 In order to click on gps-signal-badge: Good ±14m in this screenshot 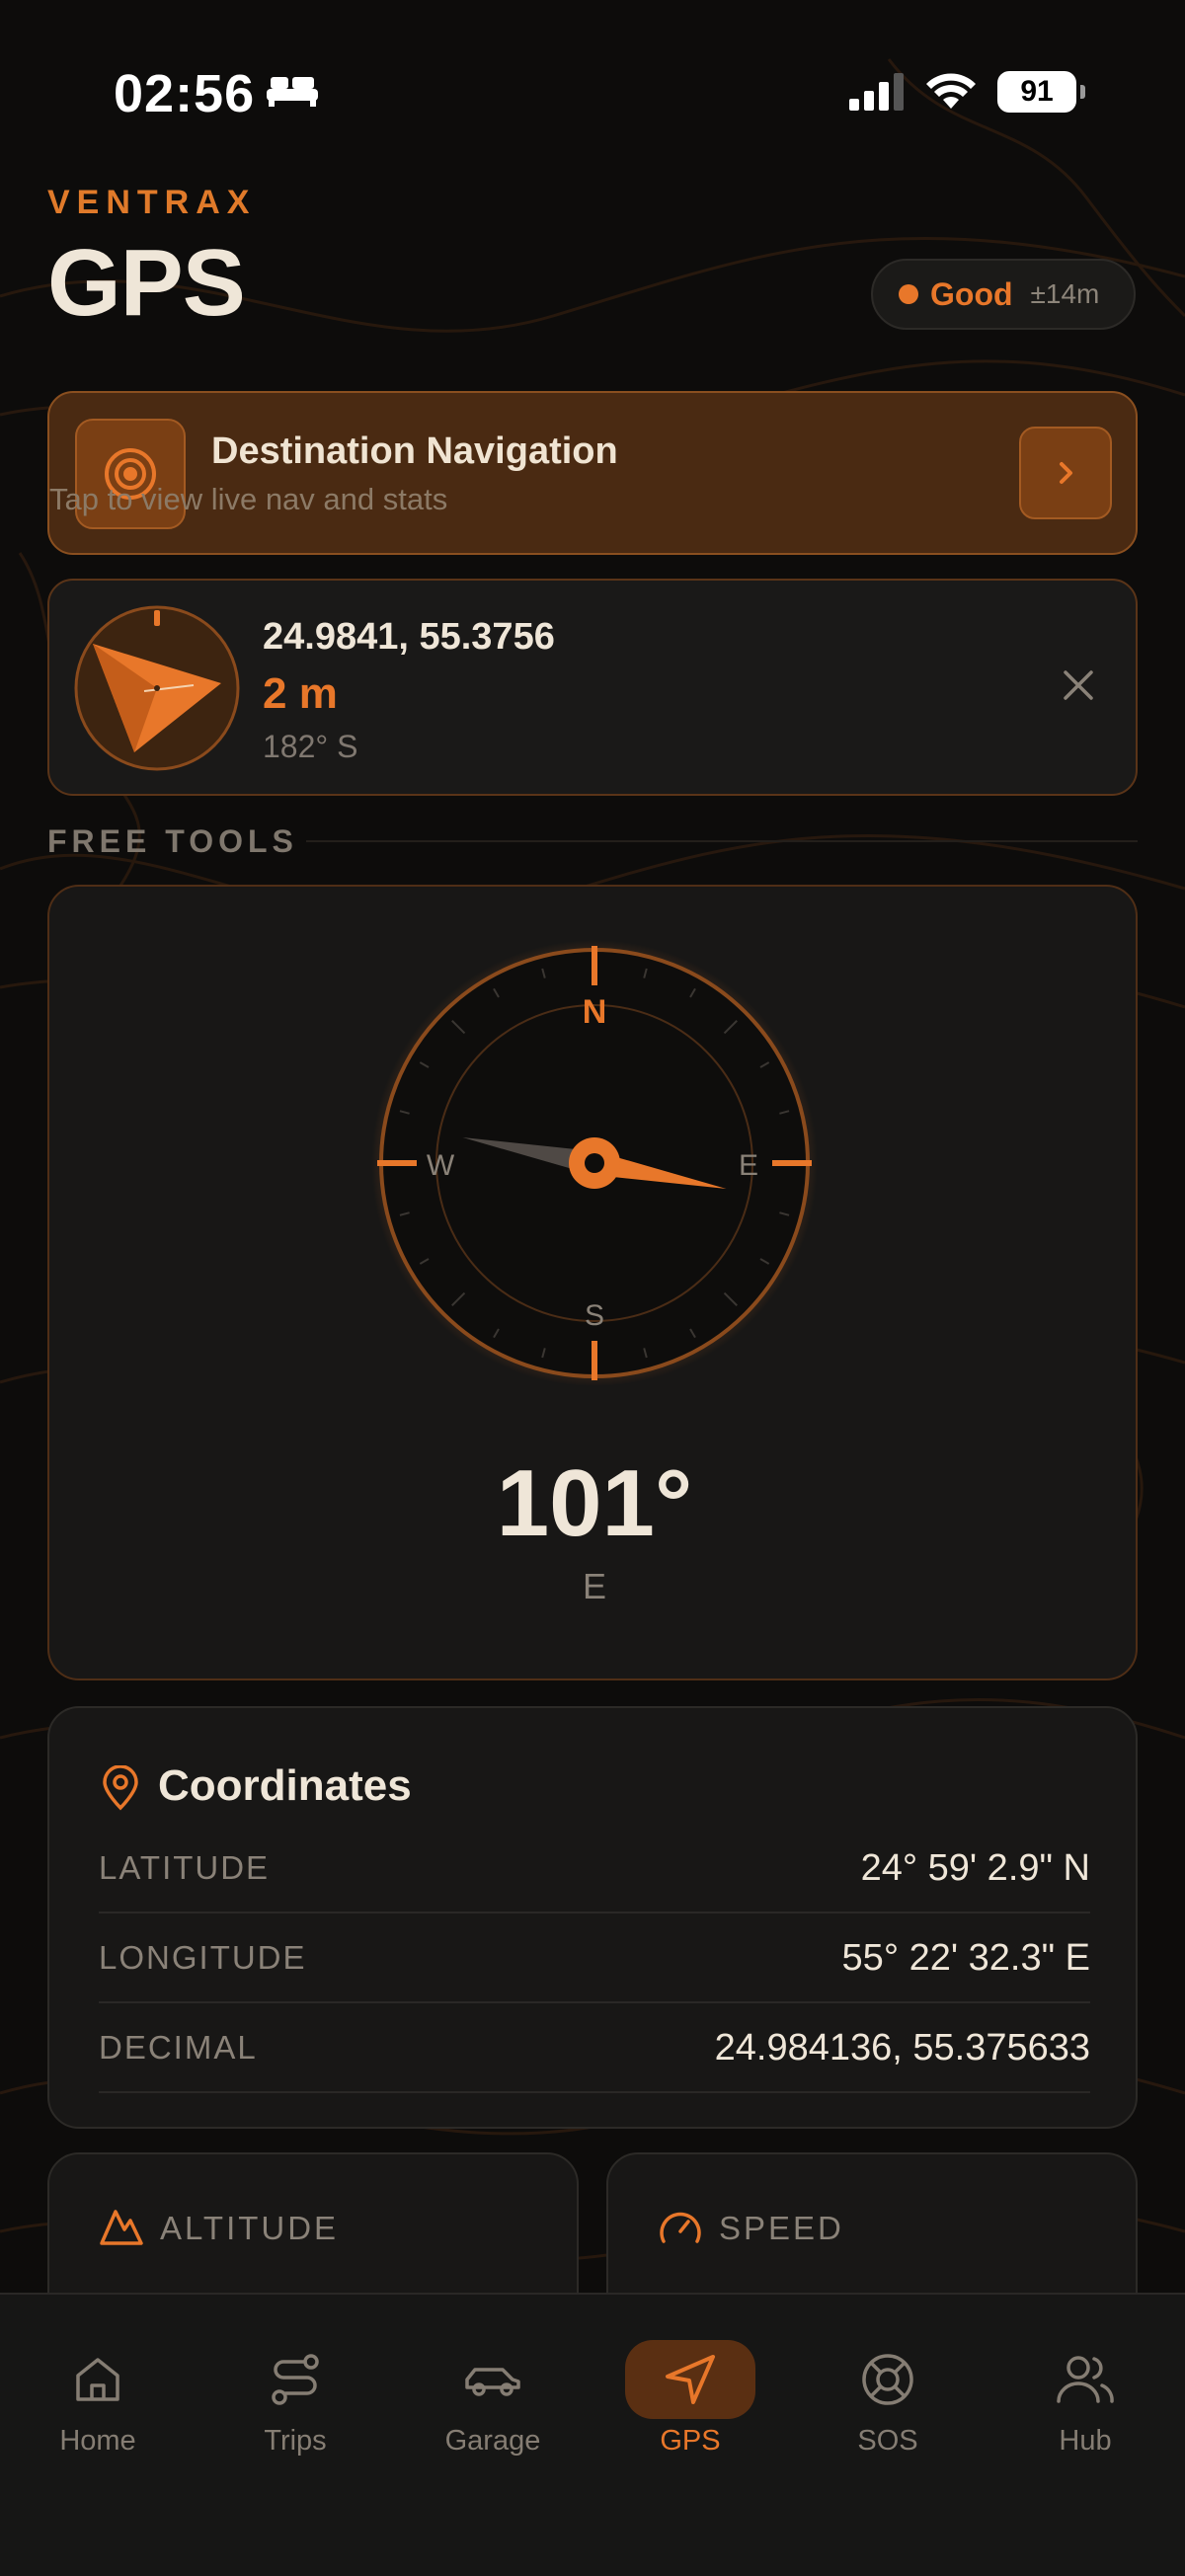, I will do `click(1004, 294)`.